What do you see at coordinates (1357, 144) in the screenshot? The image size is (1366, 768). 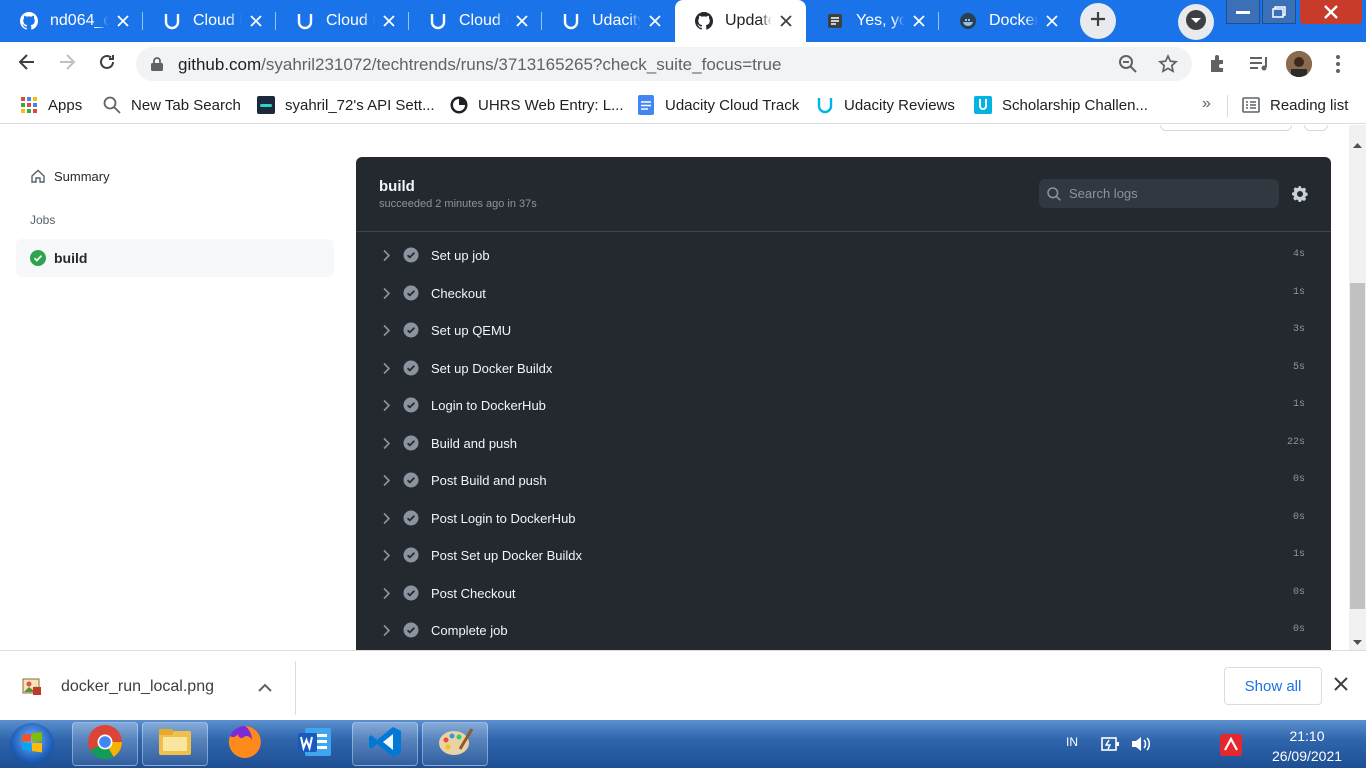 I see `scroll-up-icon` at bounding box center [1357, 144].